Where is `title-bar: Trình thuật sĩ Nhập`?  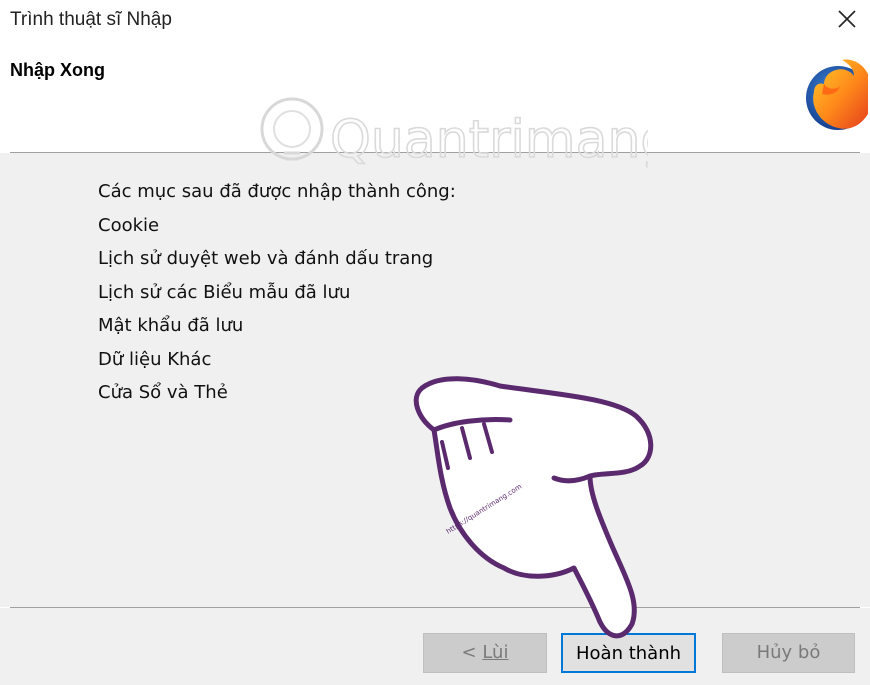
title-bar: Trình thuật sĩ Nhập is located at coordinates (435, 22).